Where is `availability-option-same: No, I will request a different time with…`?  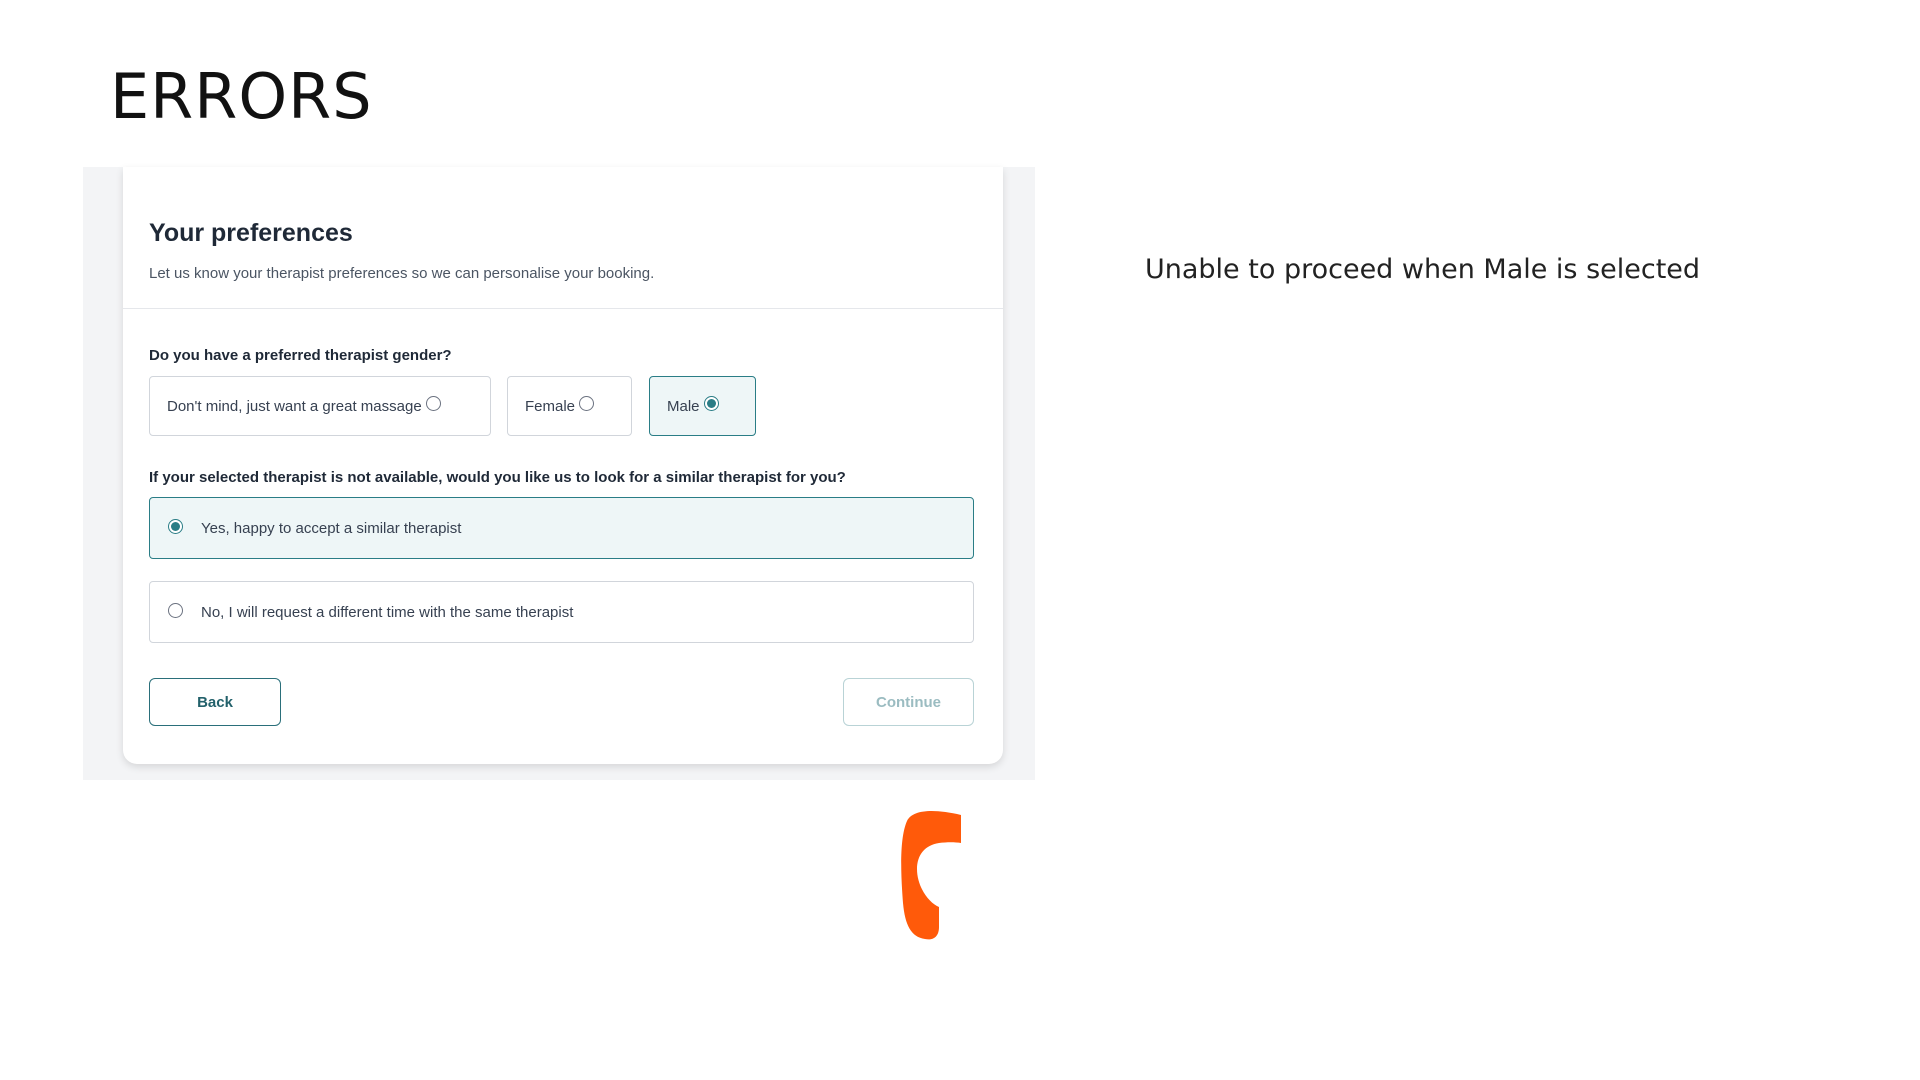 availability-option-same: No, I will request a different time with… is located at coordinates (561, 612).